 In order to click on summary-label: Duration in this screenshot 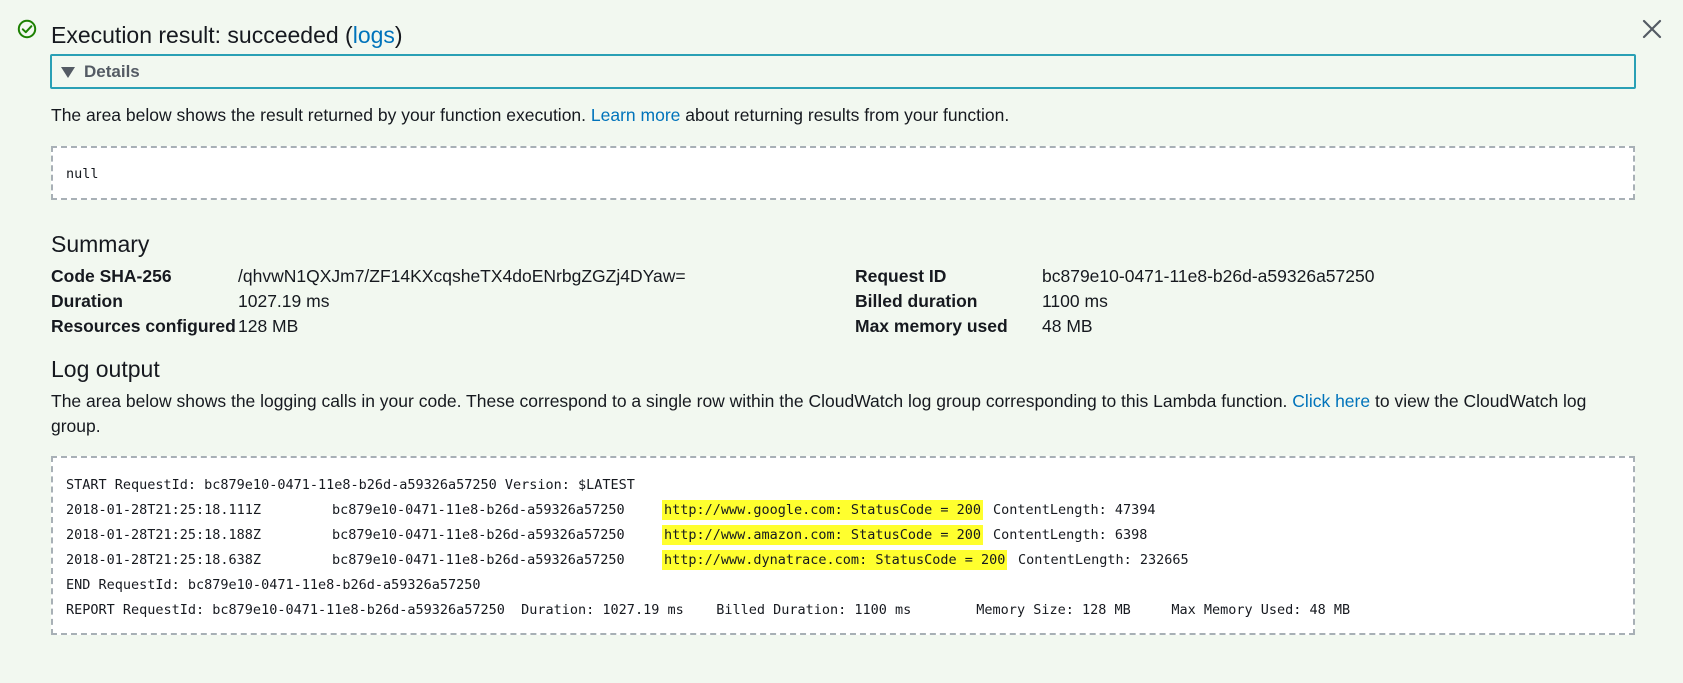, I will do `click(87, 301)`.